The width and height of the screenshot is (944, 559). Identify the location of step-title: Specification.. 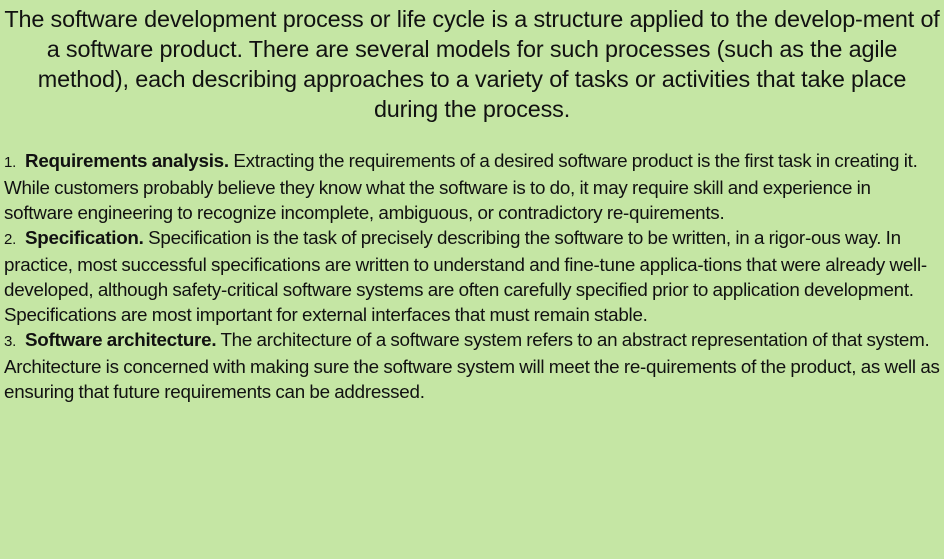
(84, 237).